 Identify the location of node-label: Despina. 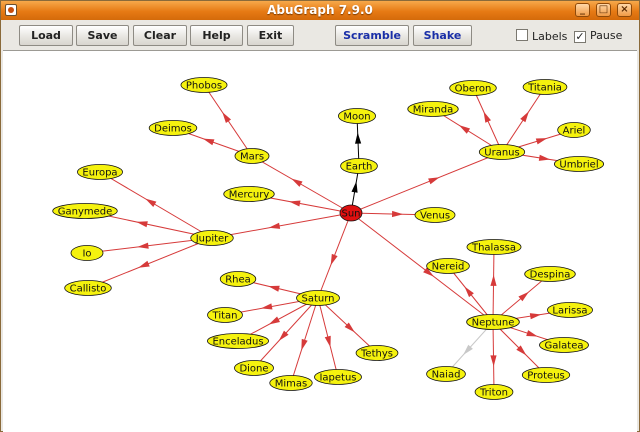
(550, 275).